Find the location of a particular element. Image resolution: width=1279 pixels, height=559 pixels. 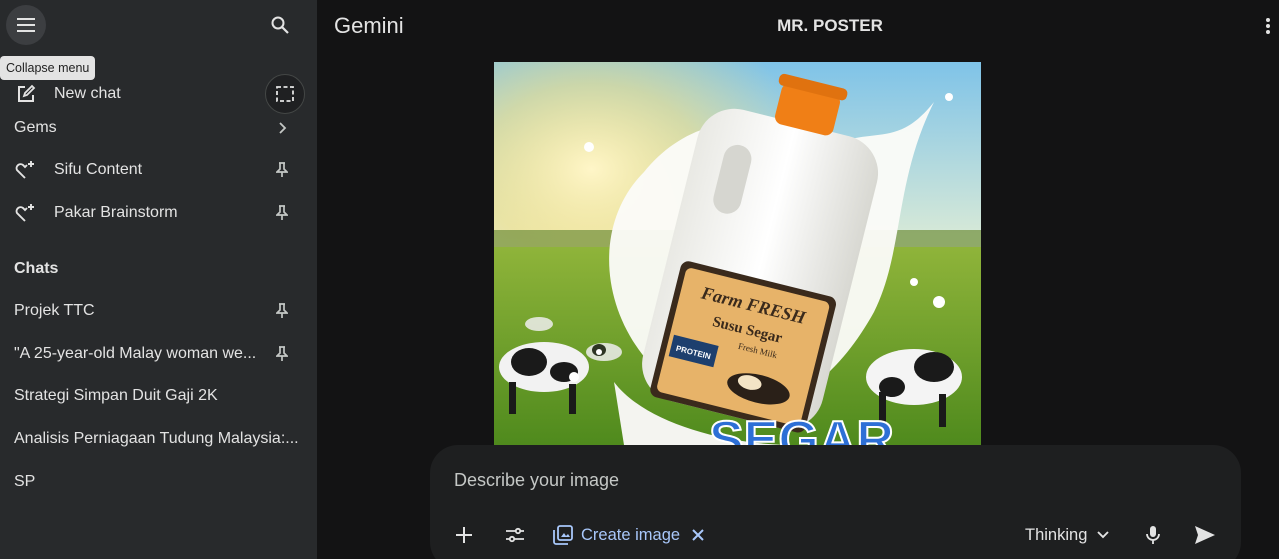

prompt-composer: Create image Thinking is located at coordinates (835, 502).